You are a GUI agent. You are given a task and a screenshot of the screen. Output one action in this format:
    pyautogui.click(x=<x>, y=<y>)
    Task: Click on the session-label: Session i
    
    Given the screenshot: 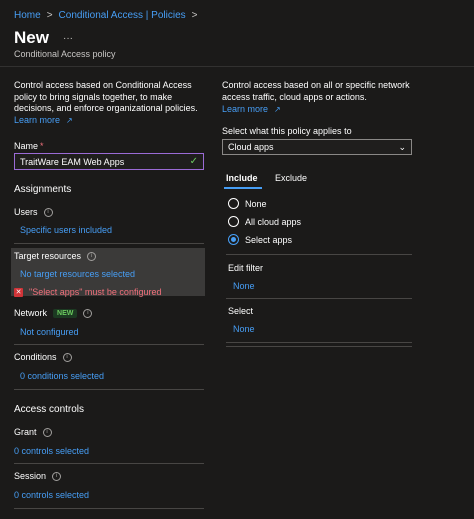 What is the action you would take?
    pyautogui.click(x=38, y=476)
    